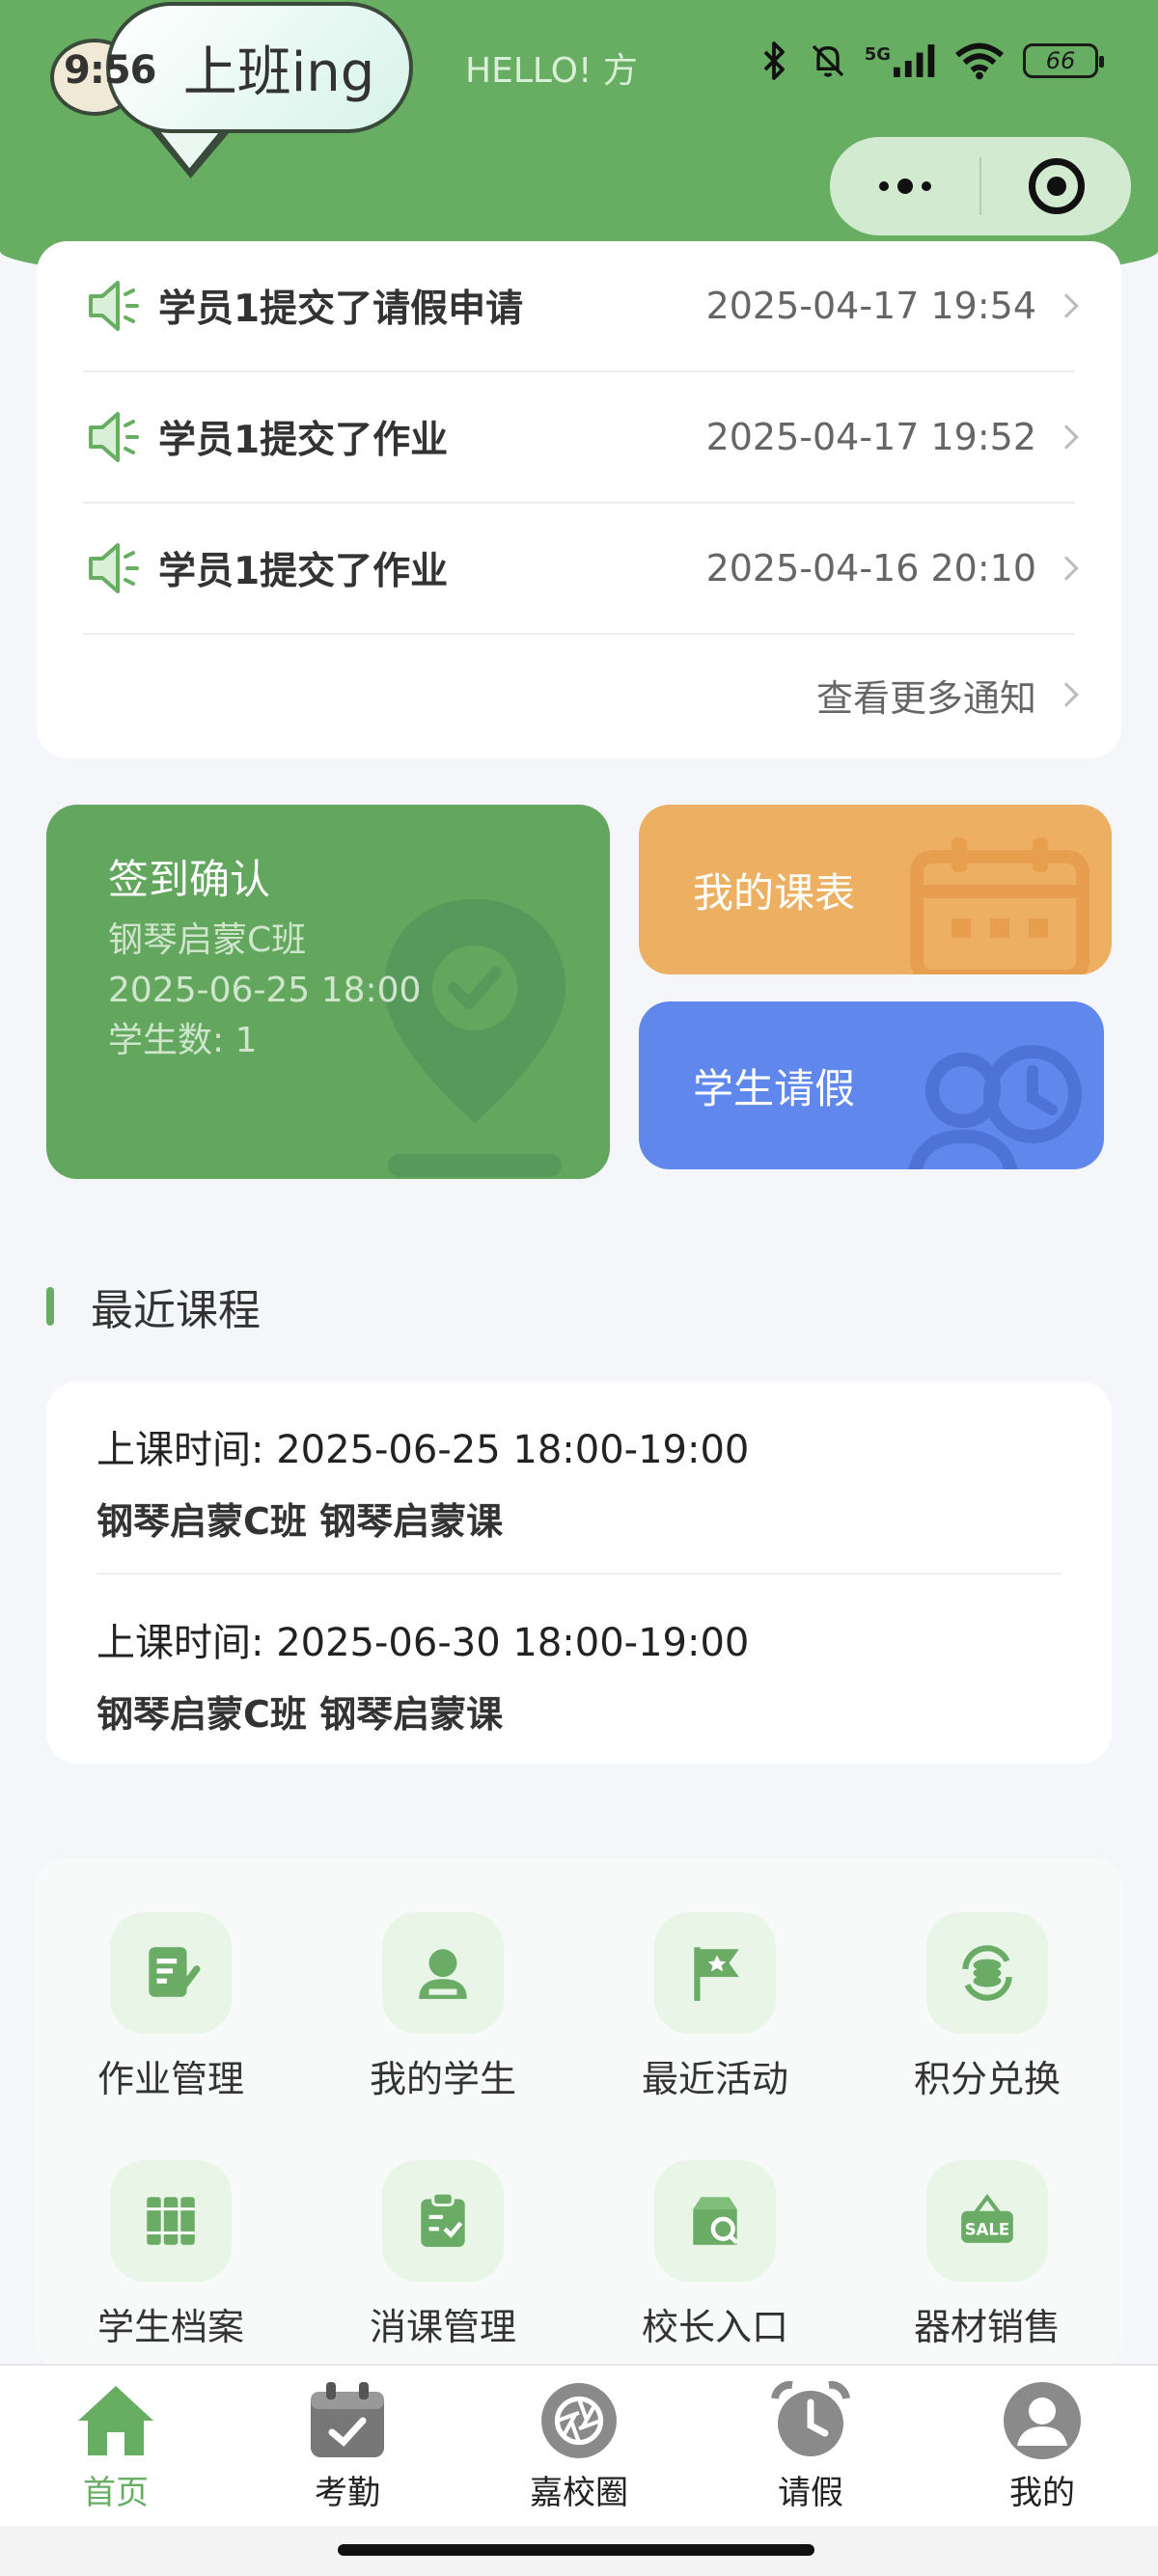 This screenshot has height=2576, width=1158. I want to click on signal-icon, so click(914, 60).